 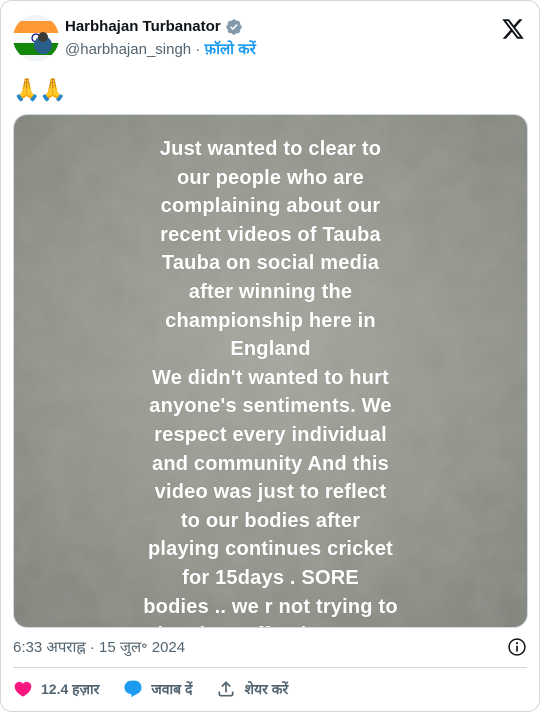 What do you see at coordinates (270, 234) in the screenshot?
I see `media-text-line: recent videos of Tauba` at bounding box center [270, 234].